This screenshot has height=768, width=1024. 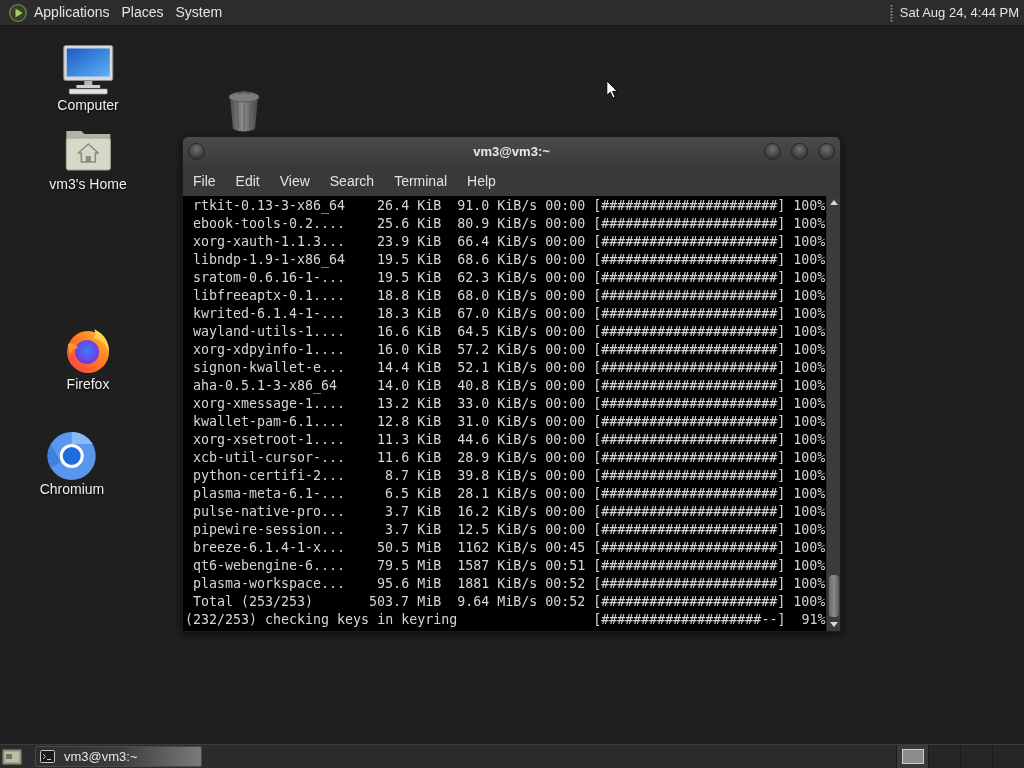 I want to click on menu-item: Terminal, so click(x=421, y=181).